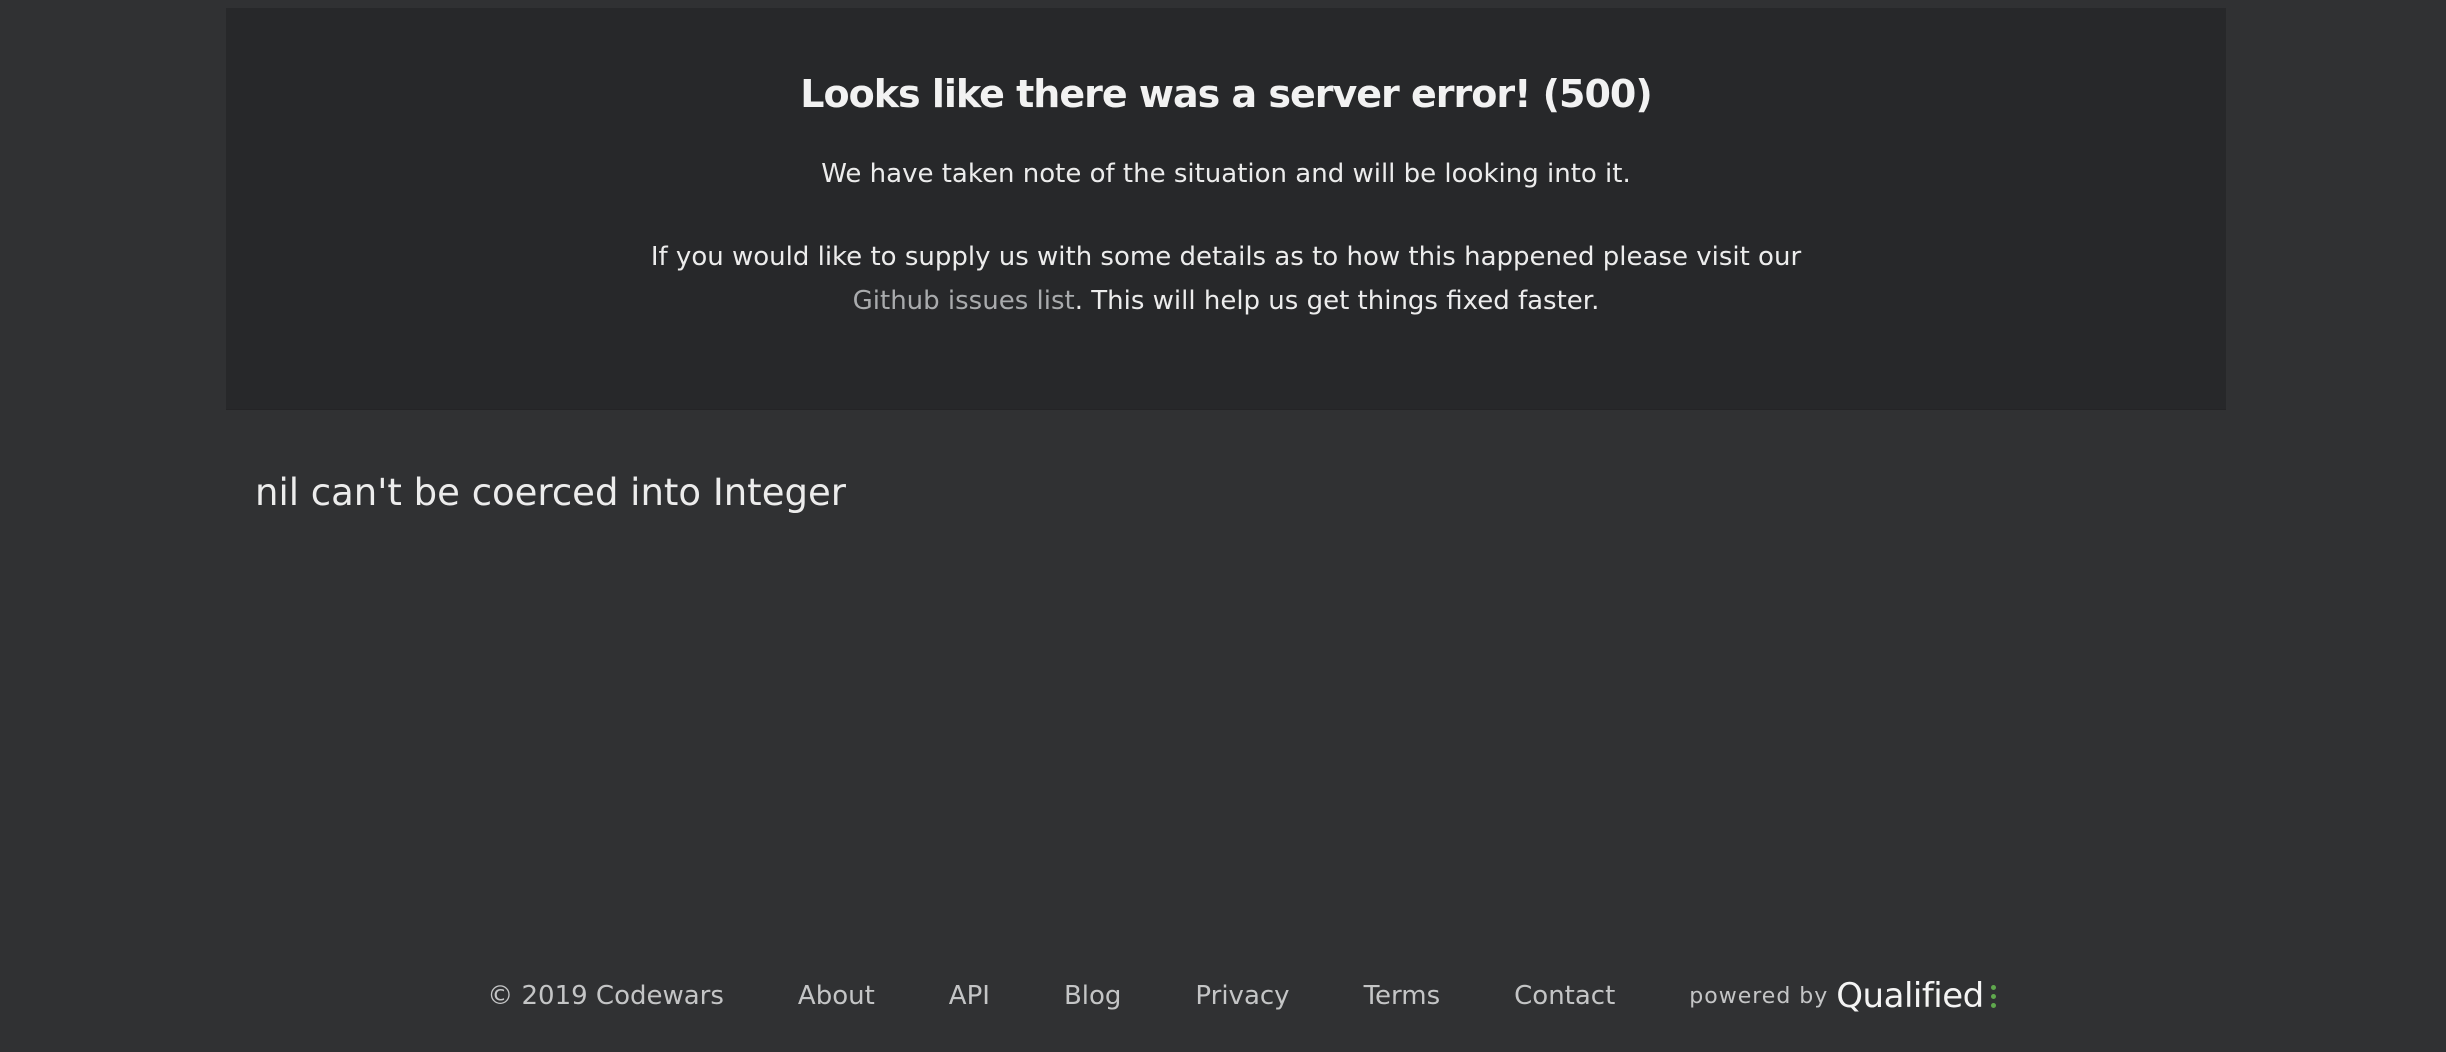 The width and height of the screenshot is (2446, 1052). I want to click on powered-by-label: powered by, so click(1759, 996).